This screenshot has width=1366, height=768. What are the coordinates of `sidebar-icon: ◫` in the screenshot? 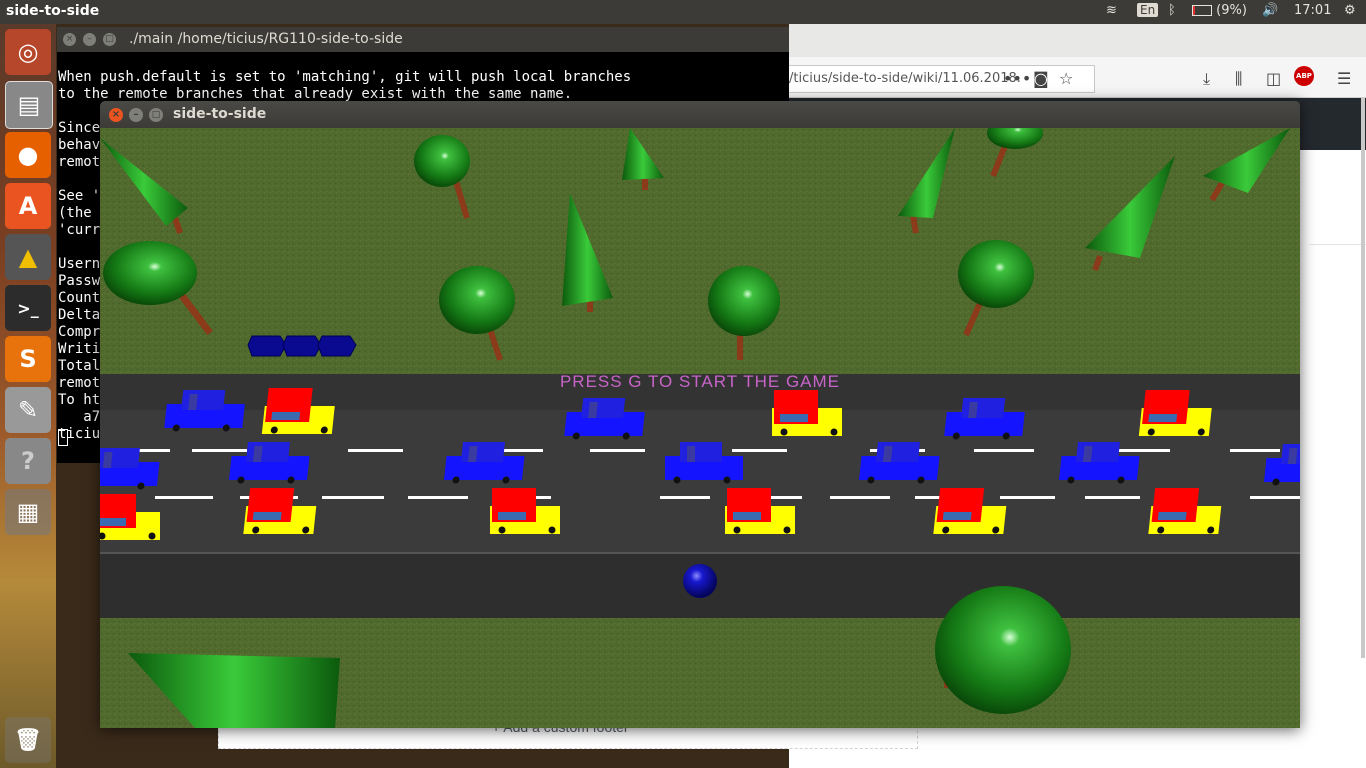 It's located at (1273, 78).